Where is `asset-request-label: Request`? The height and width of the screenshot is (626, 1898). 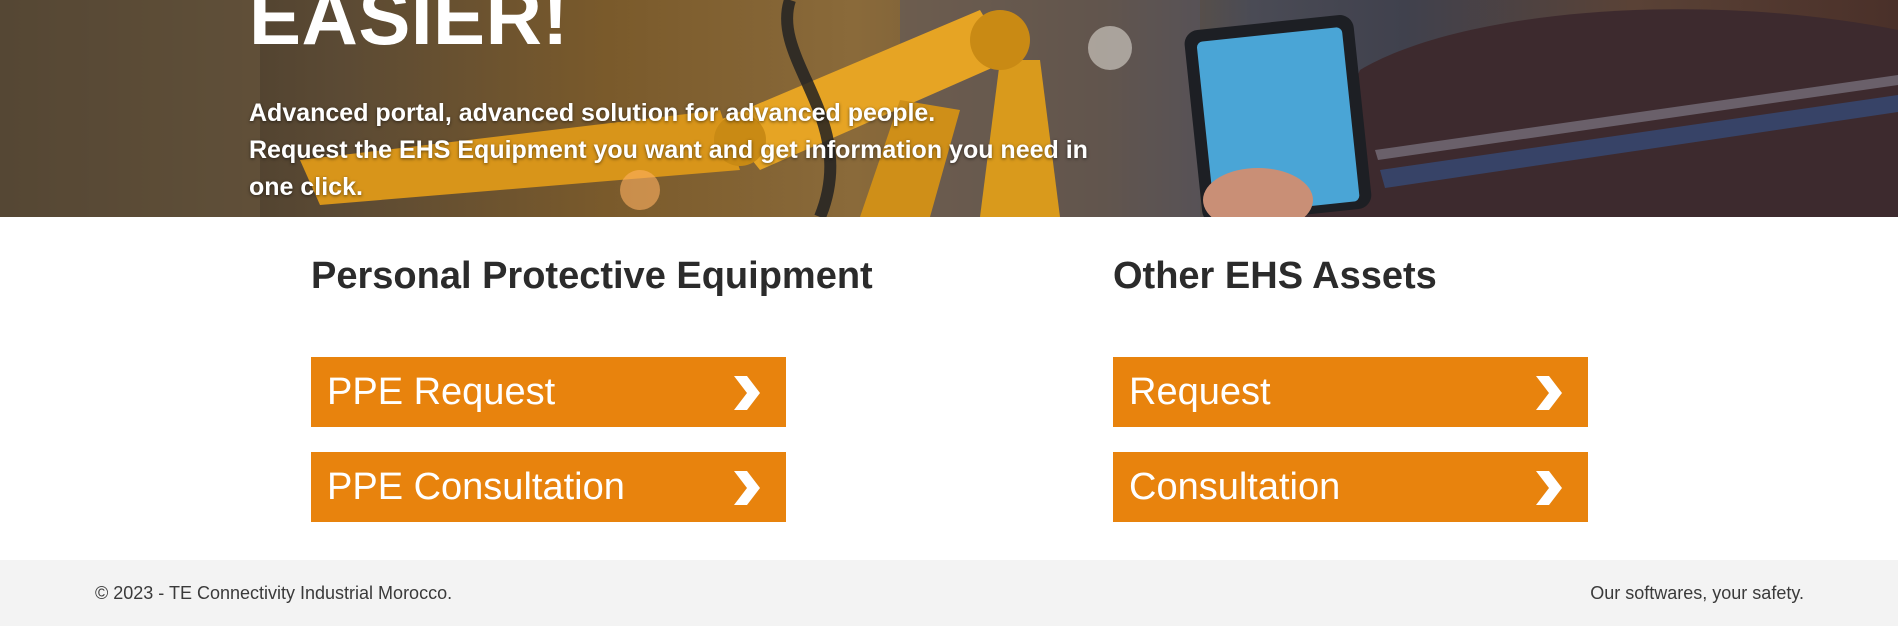 asset-request-label: Request is located at coordinates (1200, 392).